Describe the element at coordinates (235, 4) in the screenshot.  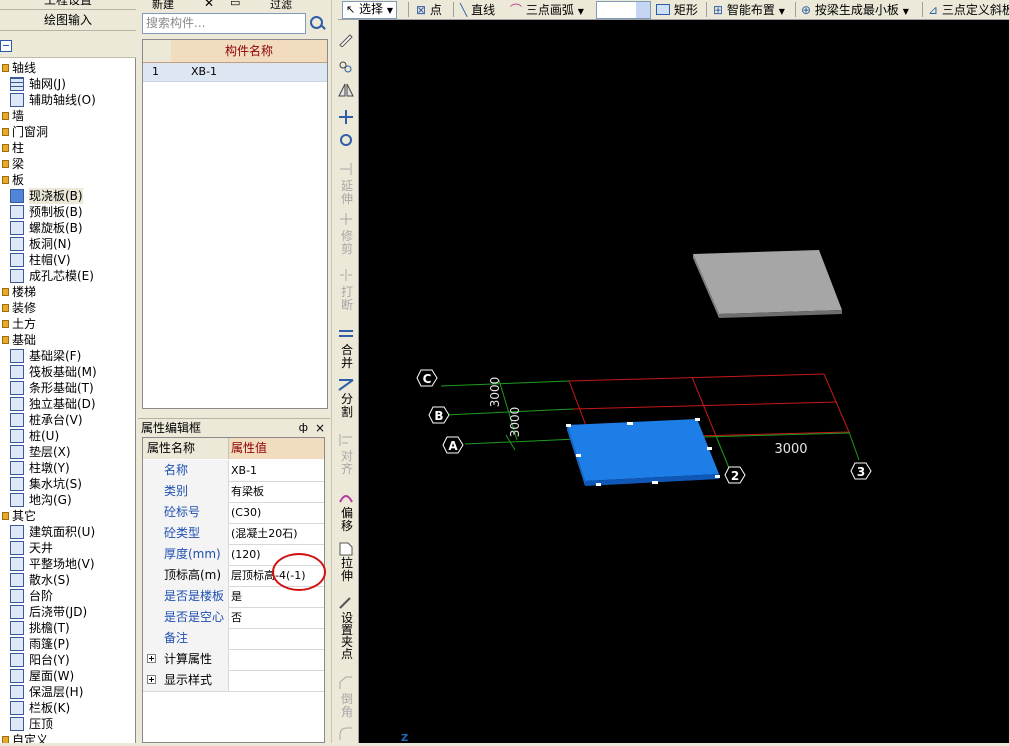
I see `copy-icon: ▭` at that location.